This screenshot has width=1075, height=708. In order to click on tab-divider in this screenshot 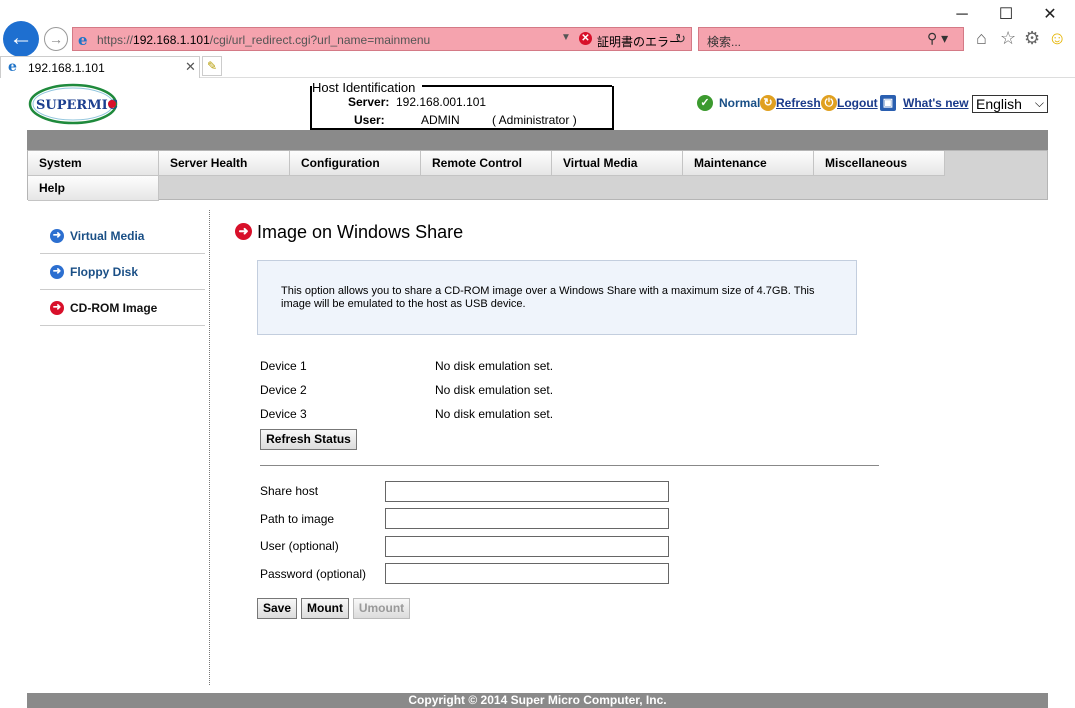, I will do `click(637, 77)`.